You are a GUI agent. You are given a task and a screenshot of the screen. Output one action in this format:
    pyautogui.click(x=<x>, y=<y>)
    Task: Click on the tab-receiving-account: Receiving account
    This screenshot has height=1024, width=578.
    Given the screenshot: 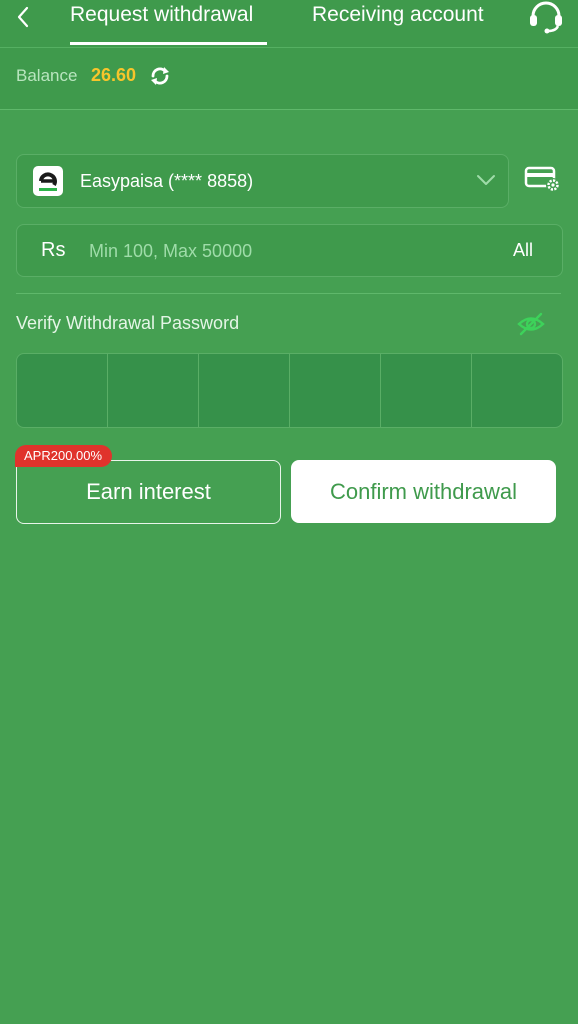 What is the action you would take?
    pyautogui.click(x=398, y=15)
    